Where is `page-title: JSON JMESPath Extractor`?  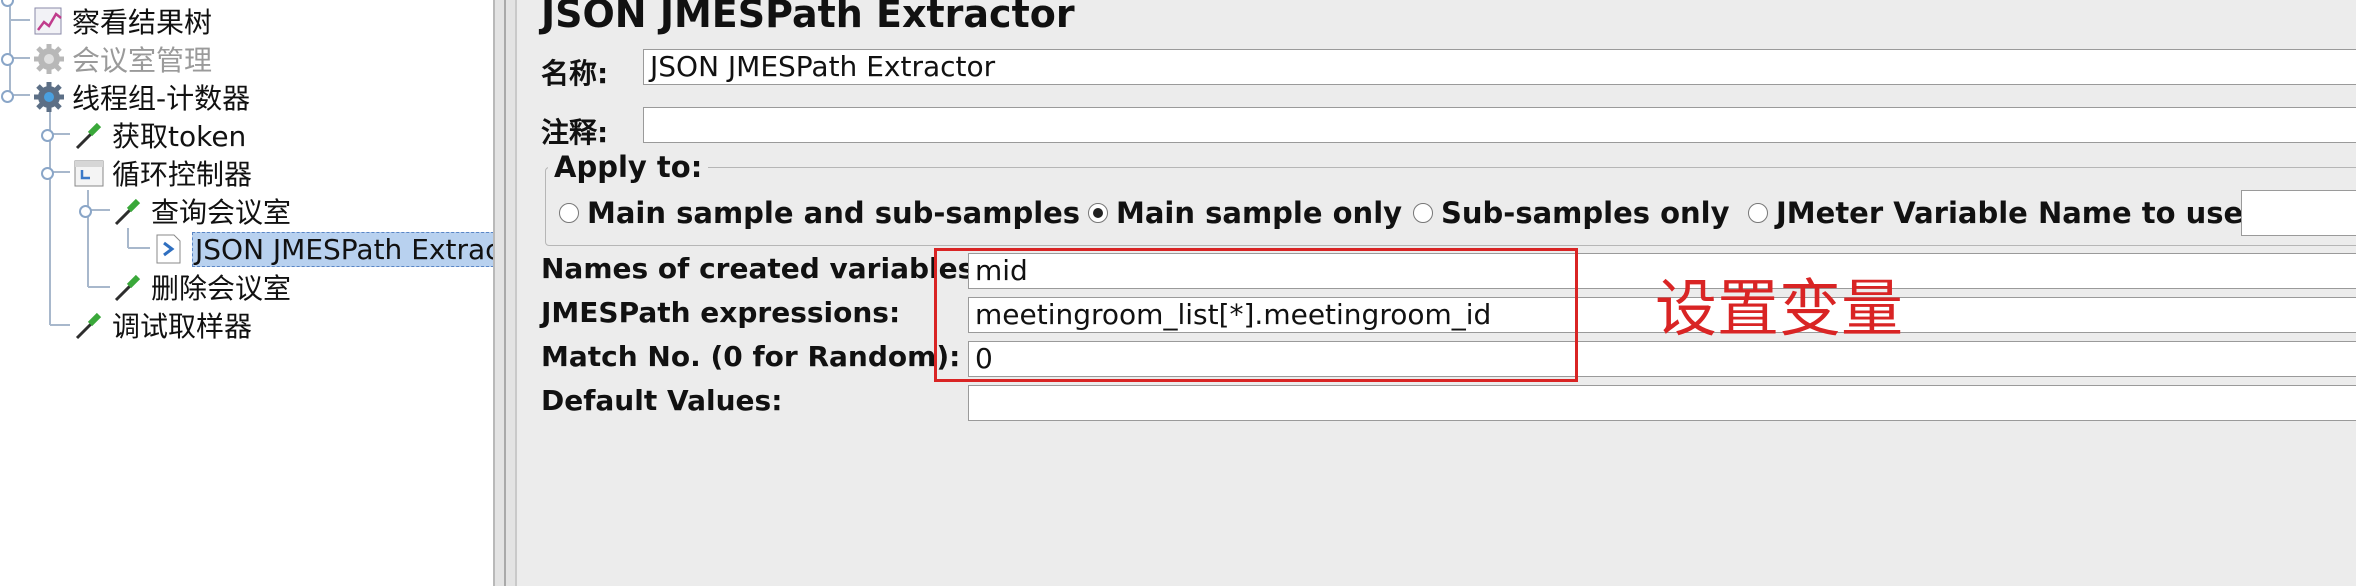
page-title: JSON JMESPath Extractor is located at coordinates (808, 18).